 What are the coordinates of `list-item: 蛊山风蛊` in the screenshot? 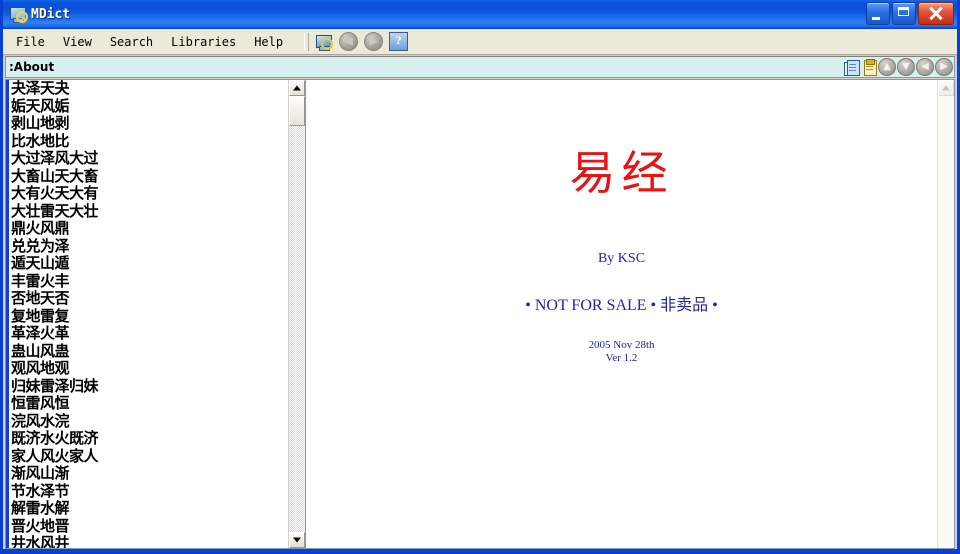 It's located at (148, 351).